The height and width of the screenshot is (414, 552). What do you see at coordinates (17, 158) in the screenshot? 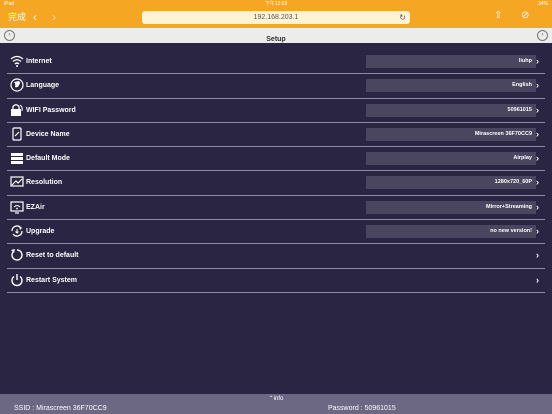
I see `mode-icon` at bounding box center [17, 158].